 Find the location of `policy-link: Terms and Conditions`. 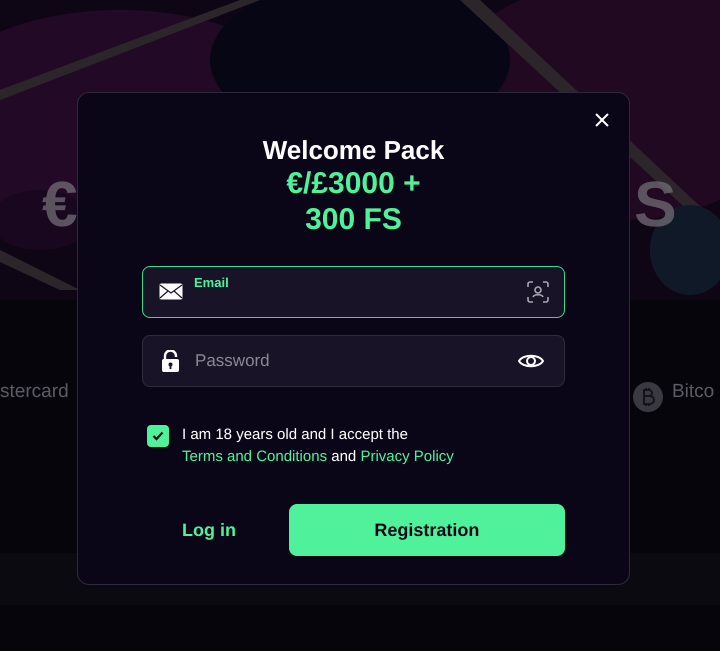

policy-link: Terms and Conditions is located at coordinates (255, 456).